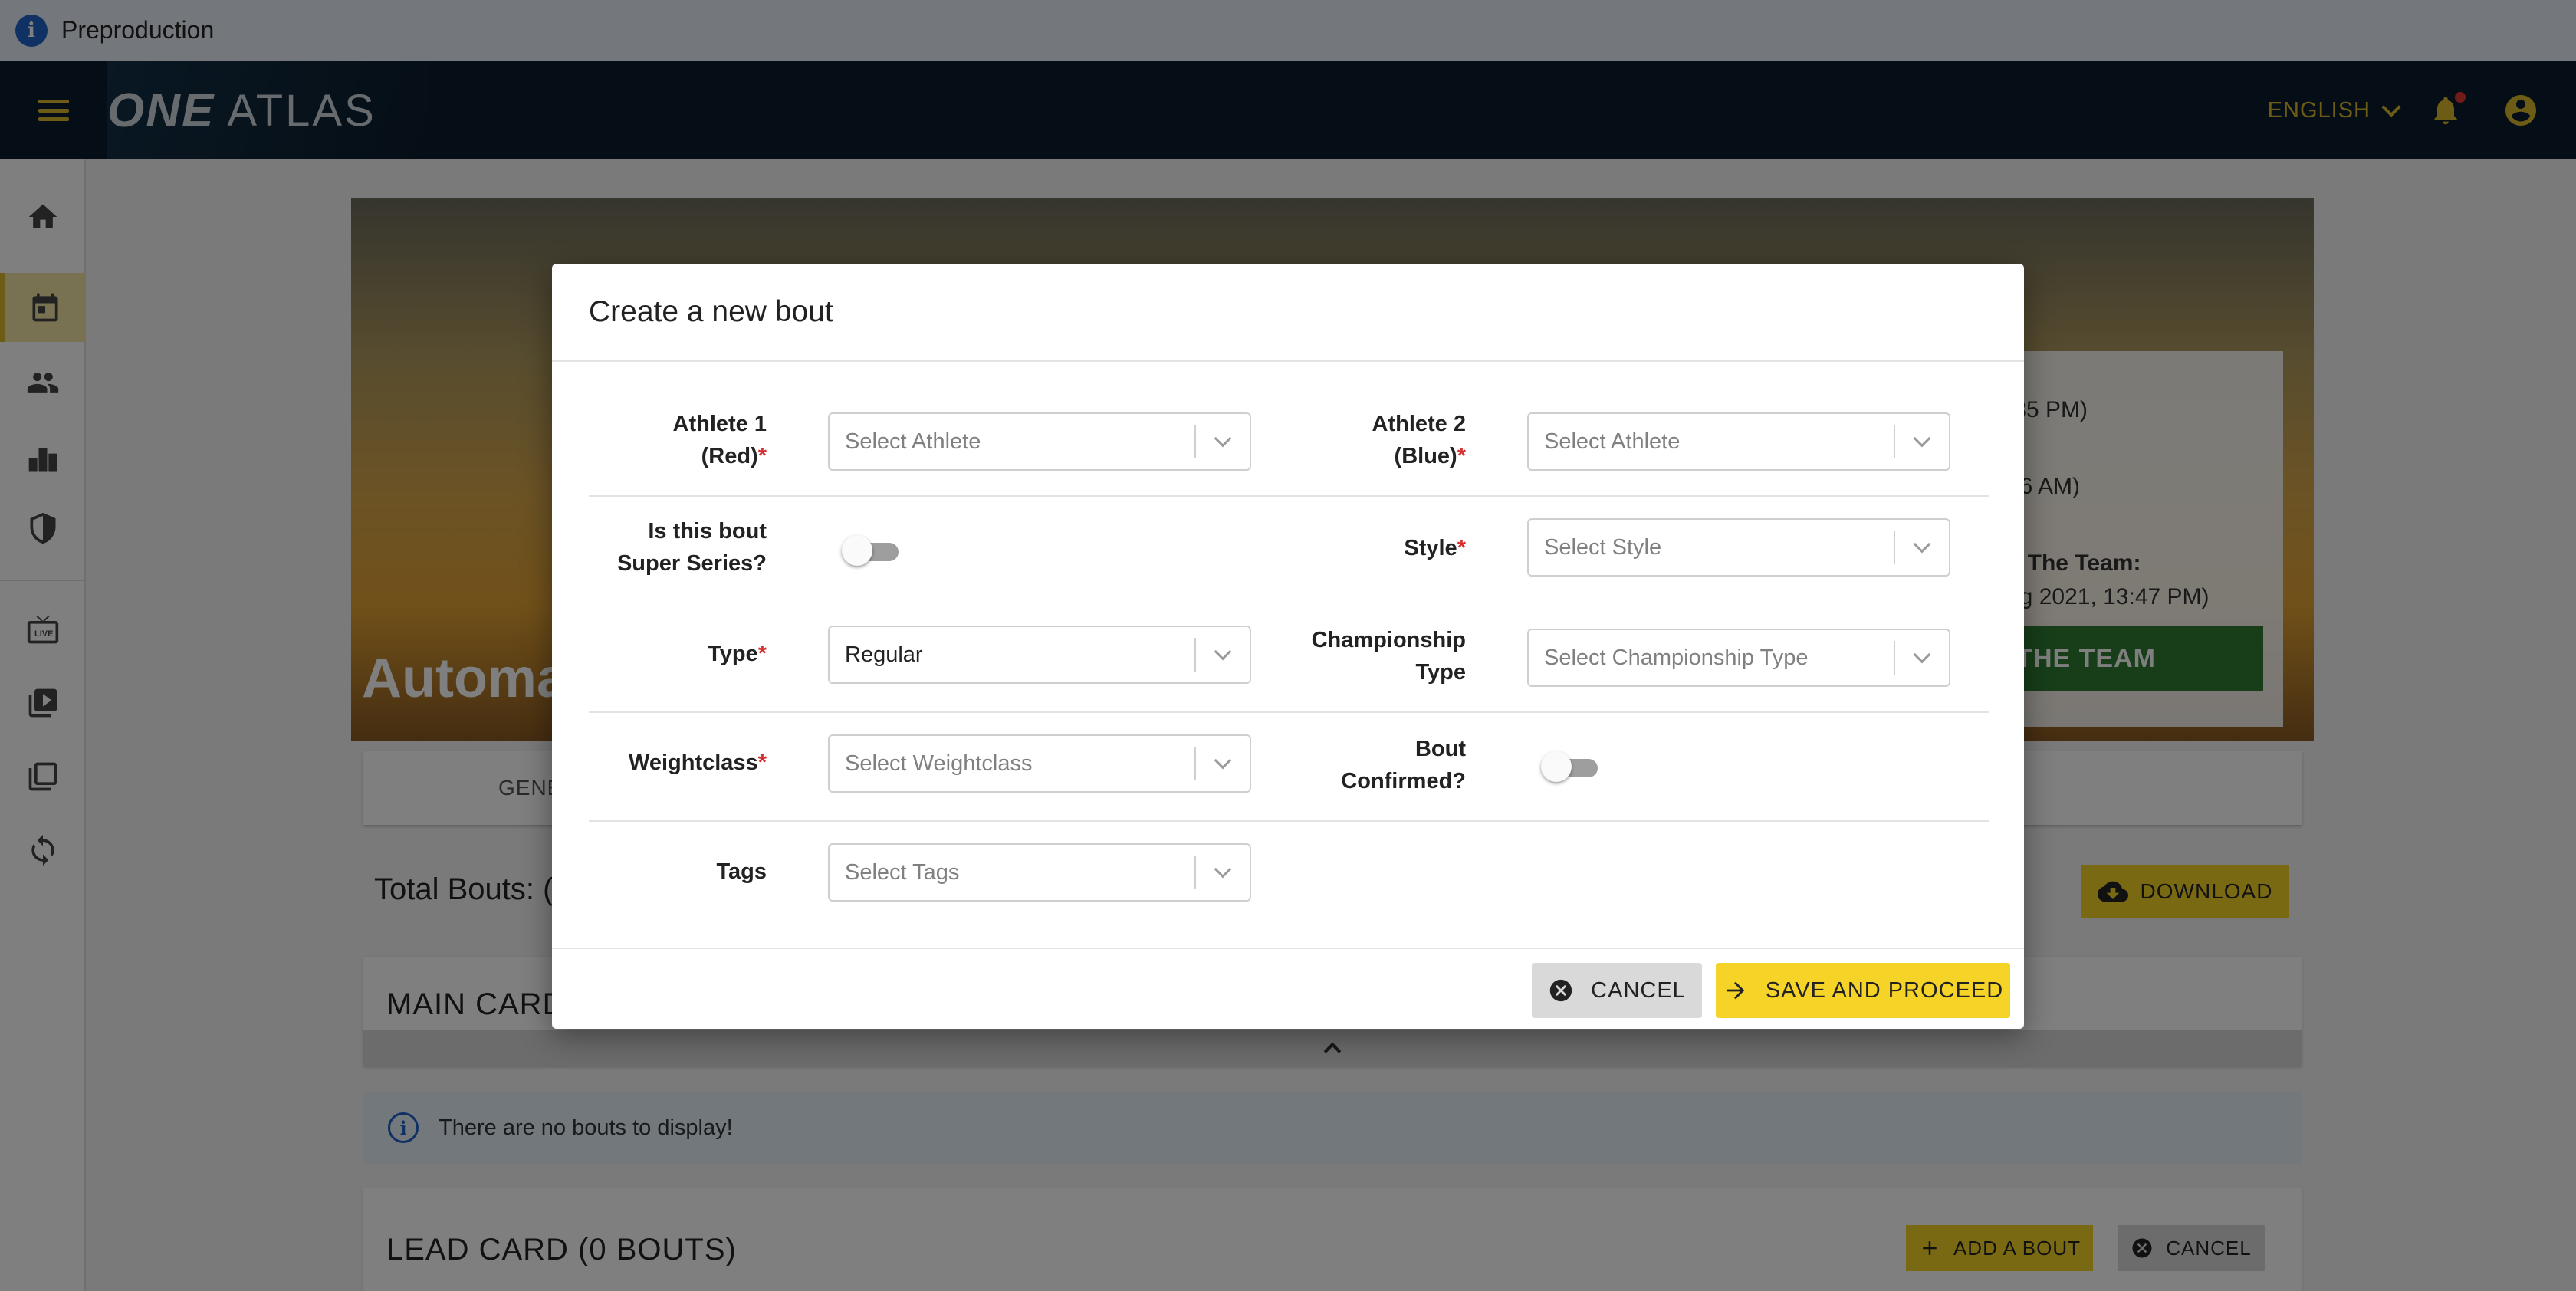  I want to click on championship-type-label: Championship Type, so click(1377, 656).